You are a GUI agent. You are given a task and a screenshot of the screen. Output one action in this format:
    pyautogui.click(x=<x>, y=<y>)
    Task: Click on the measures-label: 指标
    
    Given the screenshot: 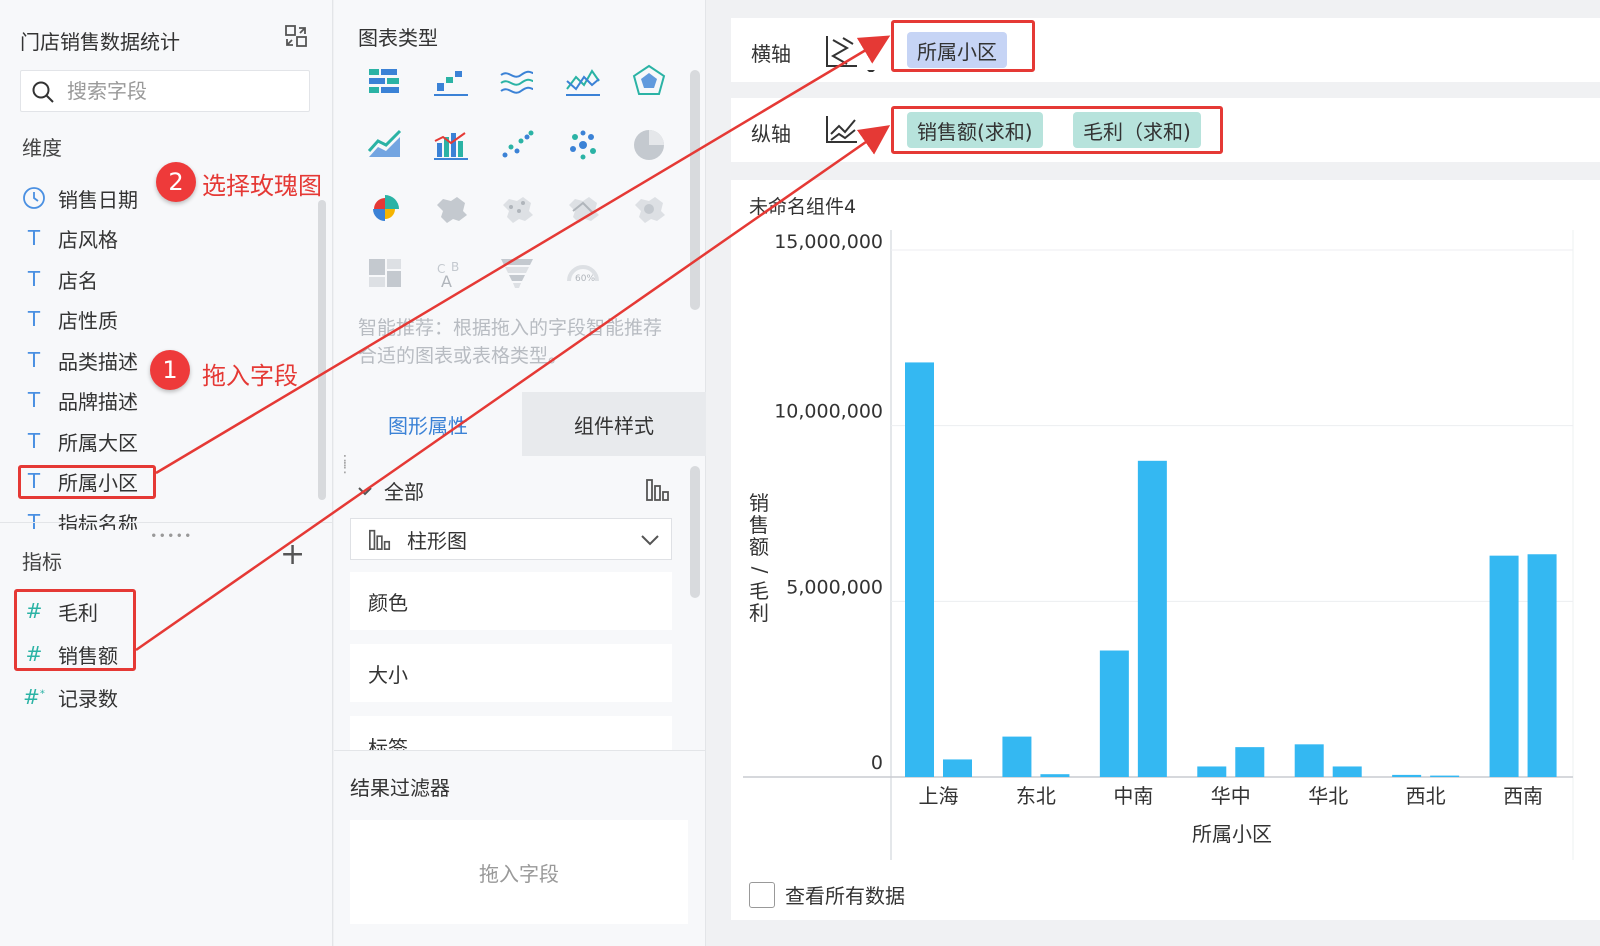 What is the action you would take?
    pyautogui.click(x=42, y=562)
    